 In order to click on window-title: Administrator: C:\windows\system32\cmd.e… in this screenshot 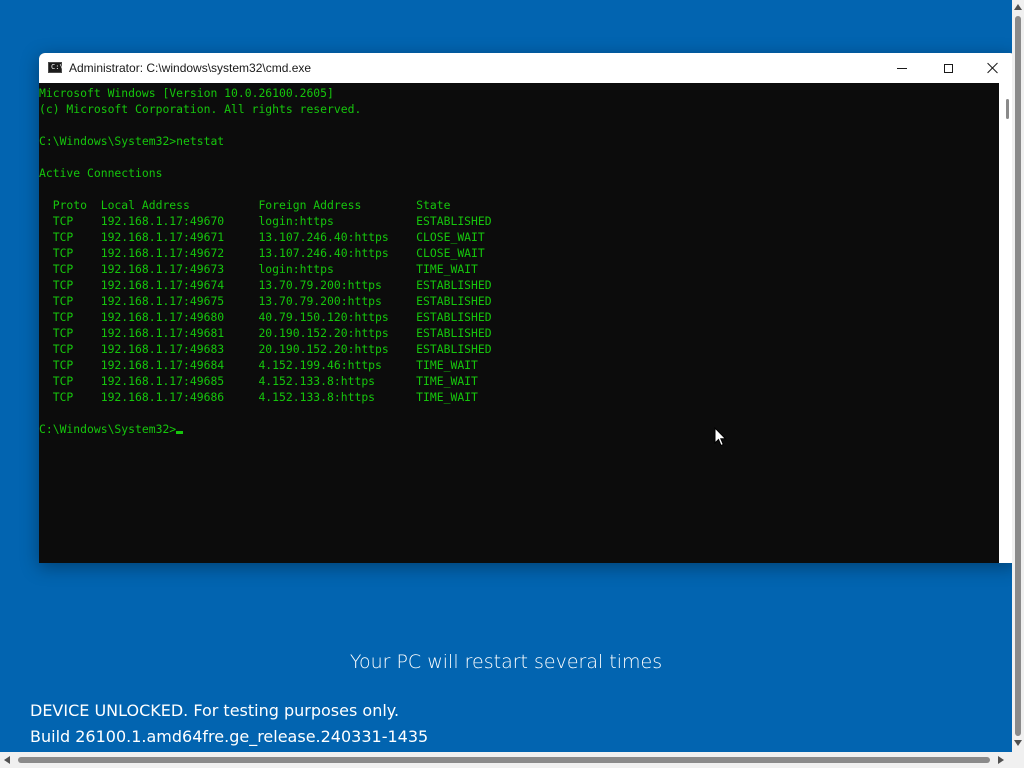, I will do `click(190, 68)`.